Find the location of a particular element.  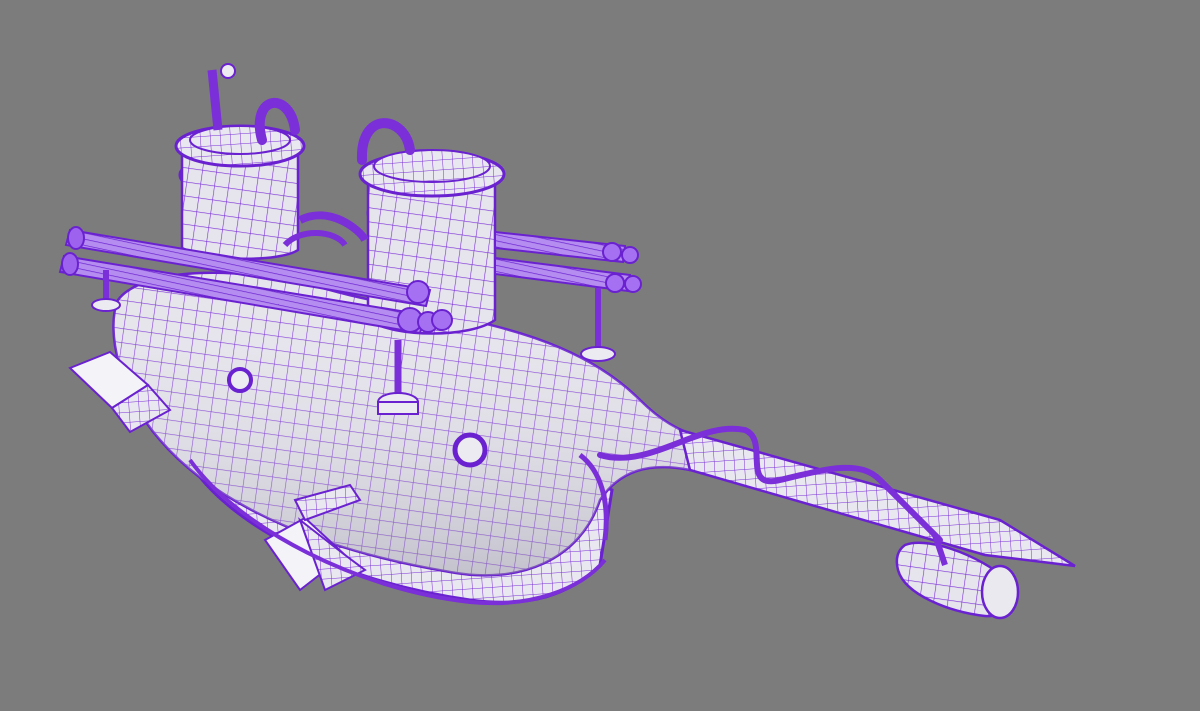

front-tower is located at coordinates (431, 226).